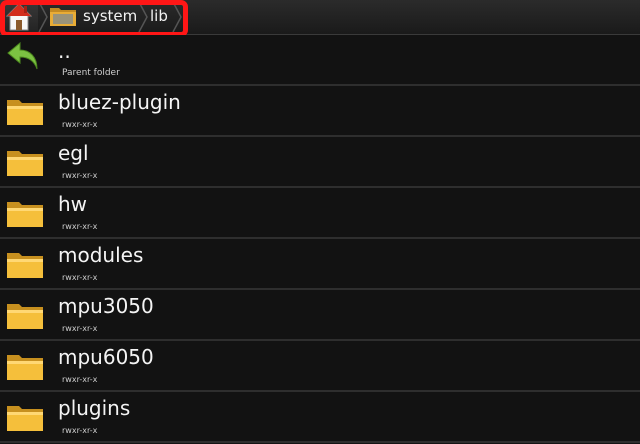 This screenshot has height=444, width=640. I want to click on breadcrumb: system lib, so click(320, 18).